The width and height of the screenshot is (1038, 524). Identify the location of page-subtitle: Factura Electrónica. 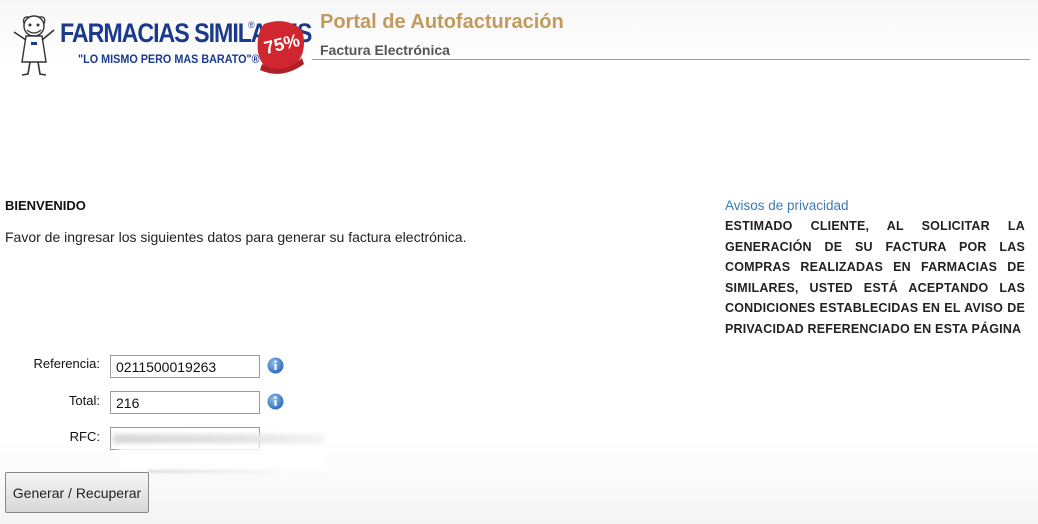
(385, 50).